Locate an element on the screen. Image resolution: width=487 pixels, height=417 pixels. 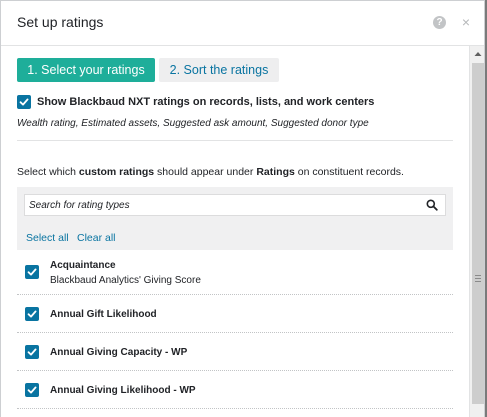
instruction-text: should appear under is located at coordinates (205, 172).